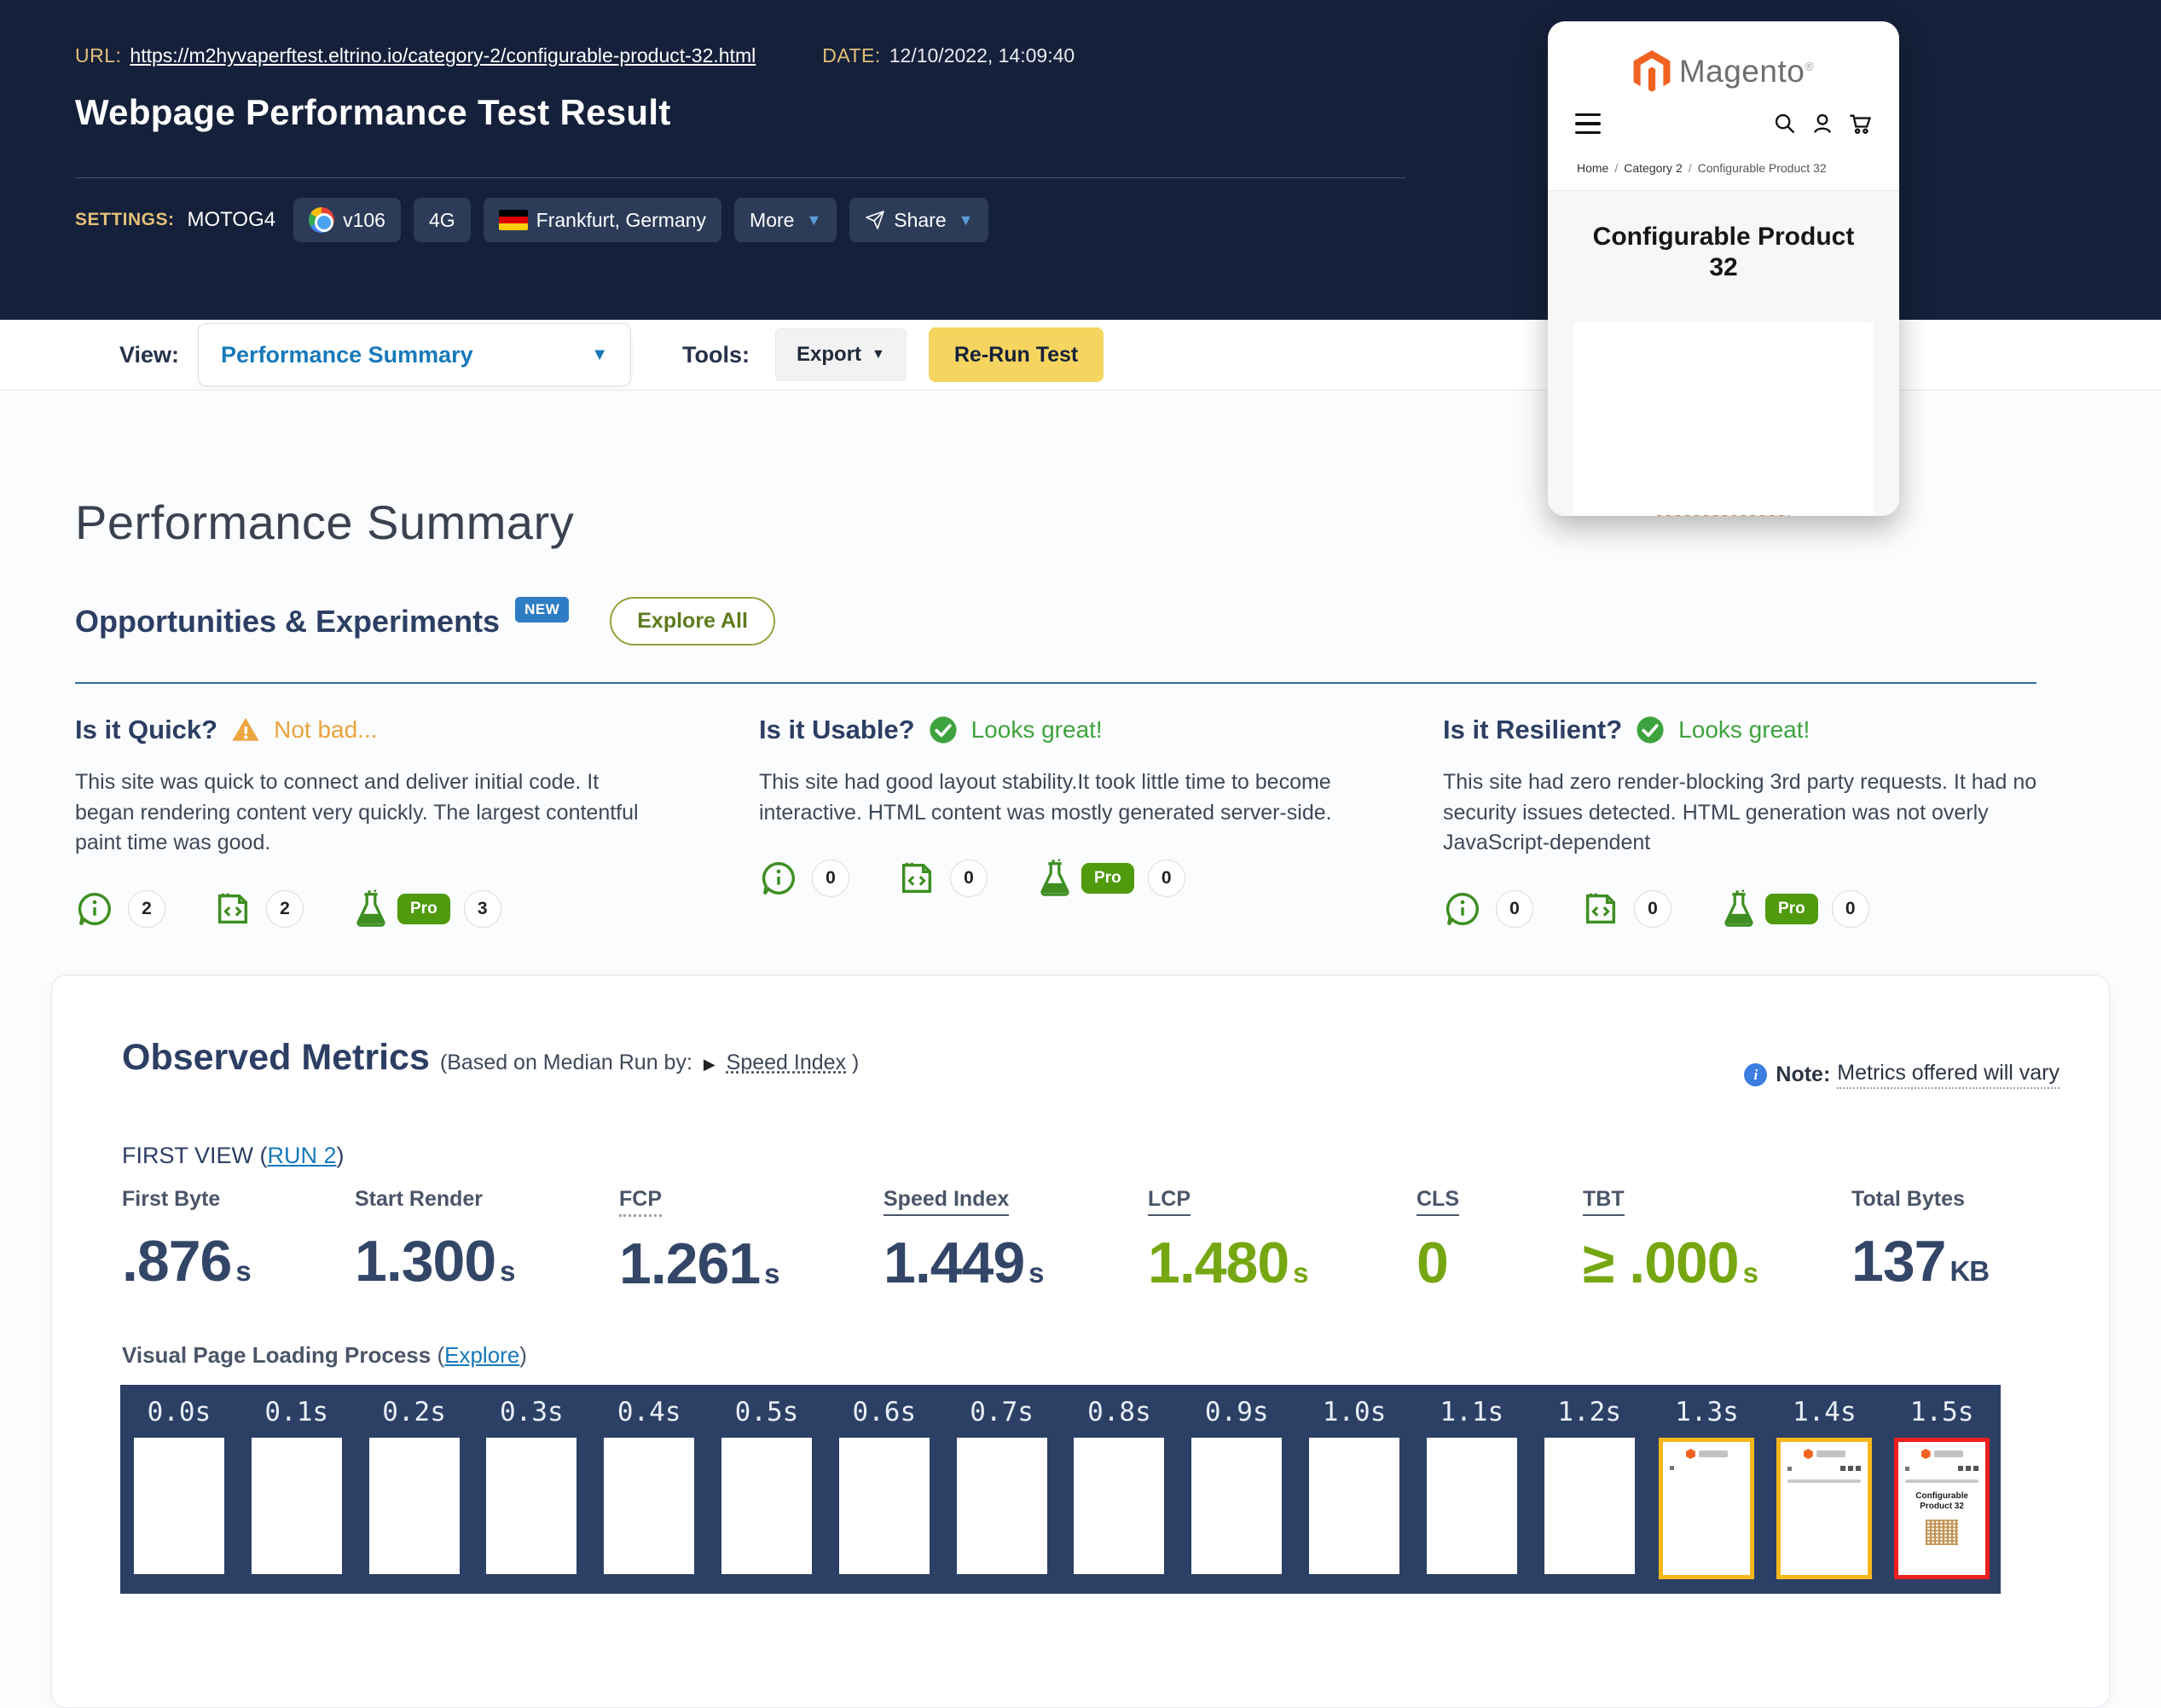 Image resolution: width=2161 pixels, height=1708 pixels. Describe the element at coordinates (1785, 124) in the screenshot. I see `search-icon` at that location.